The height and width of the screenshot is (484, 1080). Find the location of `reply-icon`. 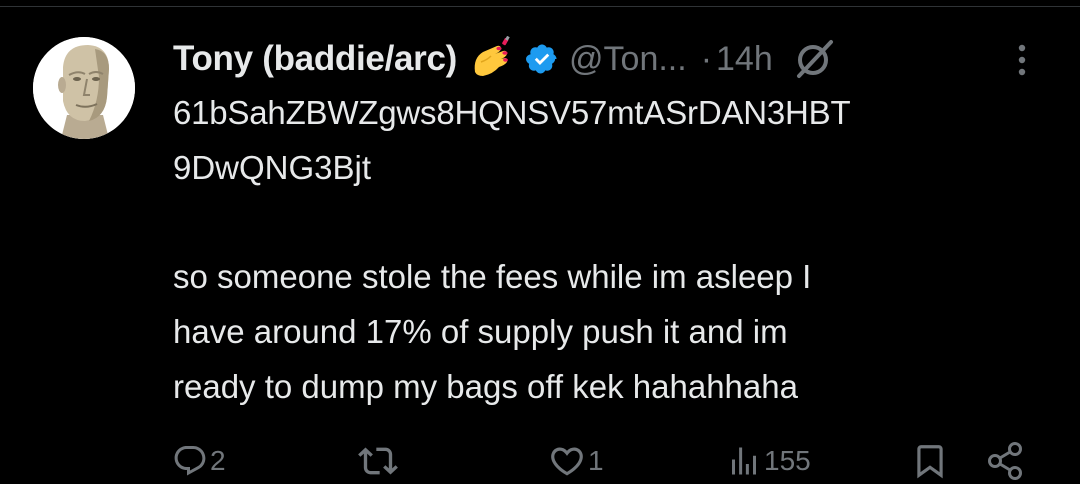

reply-icon is located at coordinates (190, 460).